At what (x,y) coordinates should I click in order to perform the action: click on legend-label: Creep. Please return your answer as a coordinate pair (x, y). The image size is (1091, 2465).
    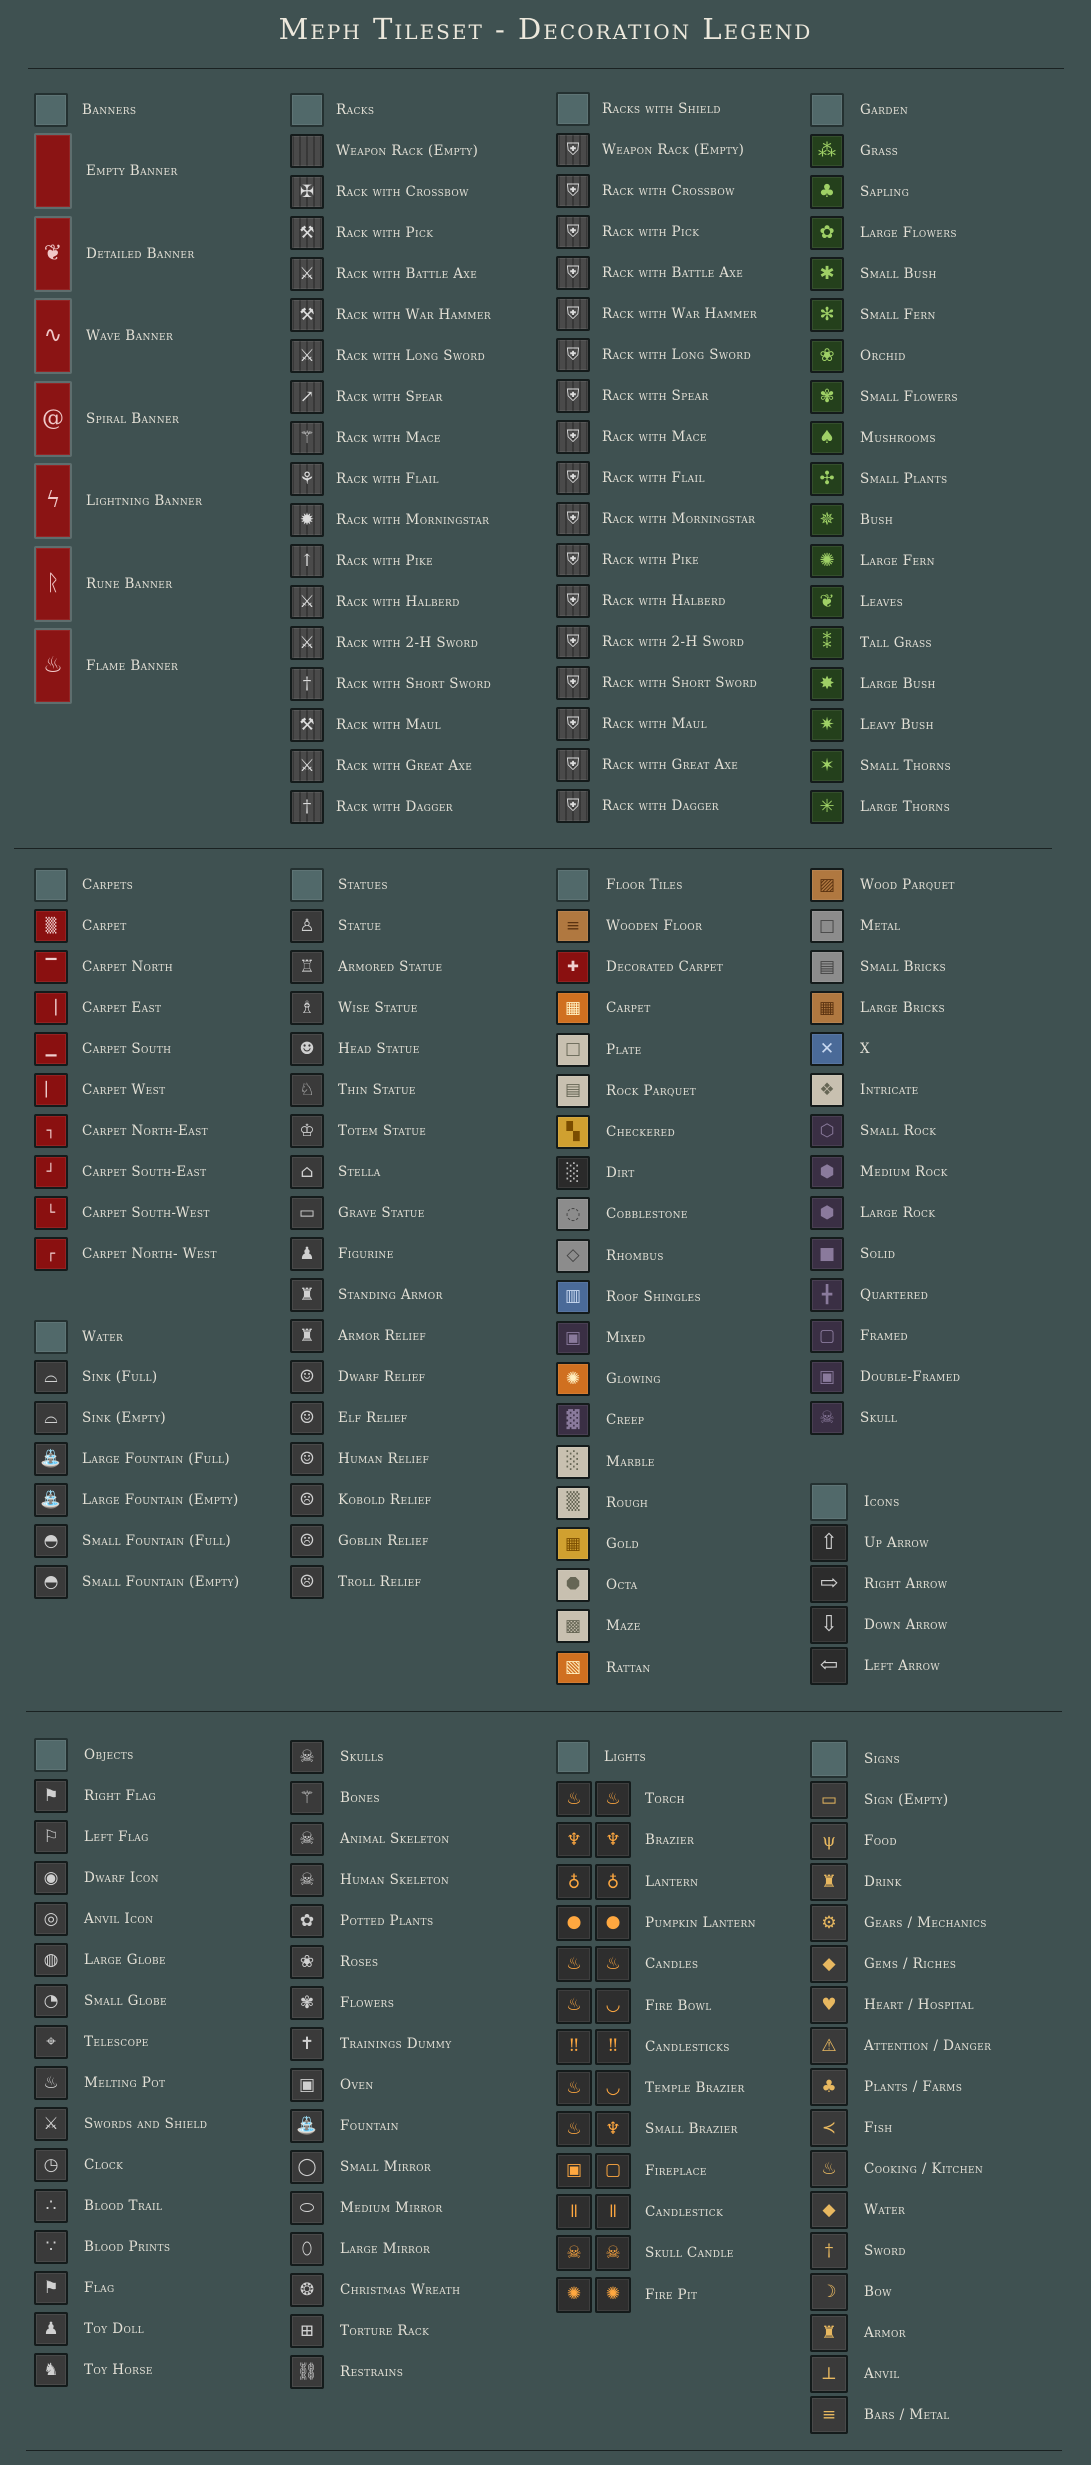
    Looking at the image, I should click on (625, 1420).